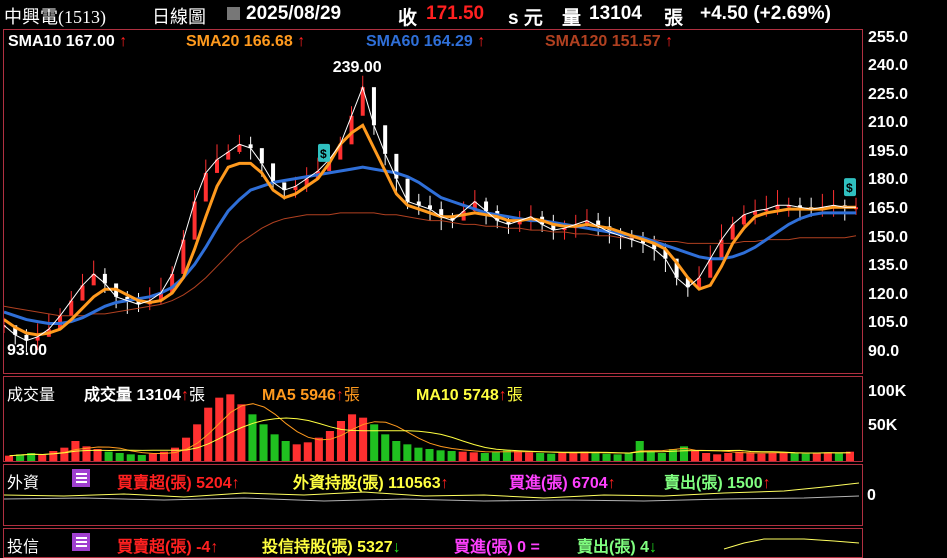 Image resolution: width=947 pixels, height=558 pixels. I want to click on sma60-legend: SMA60 164.29 ↑, so click(426, 41).